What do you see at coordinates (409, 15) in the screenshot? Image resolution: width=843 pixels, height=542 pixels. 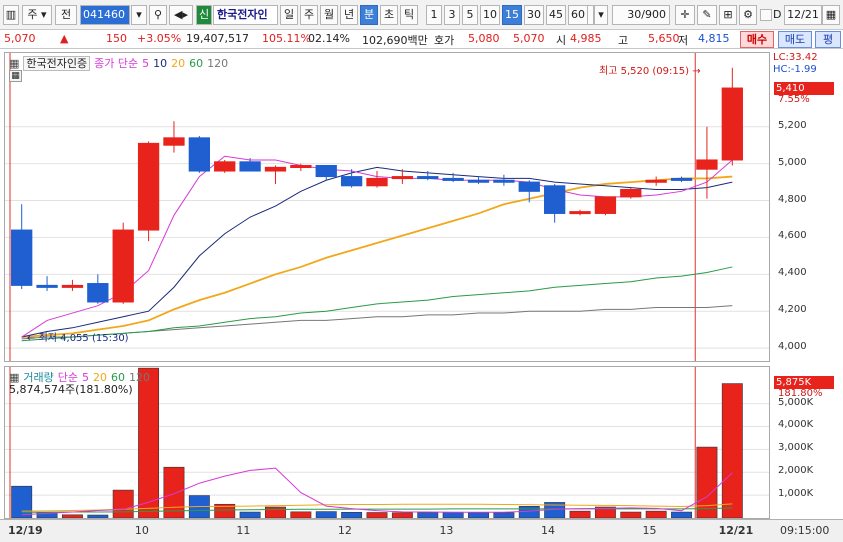 I see `period-6: 틱` at bounding box center [409, 15].